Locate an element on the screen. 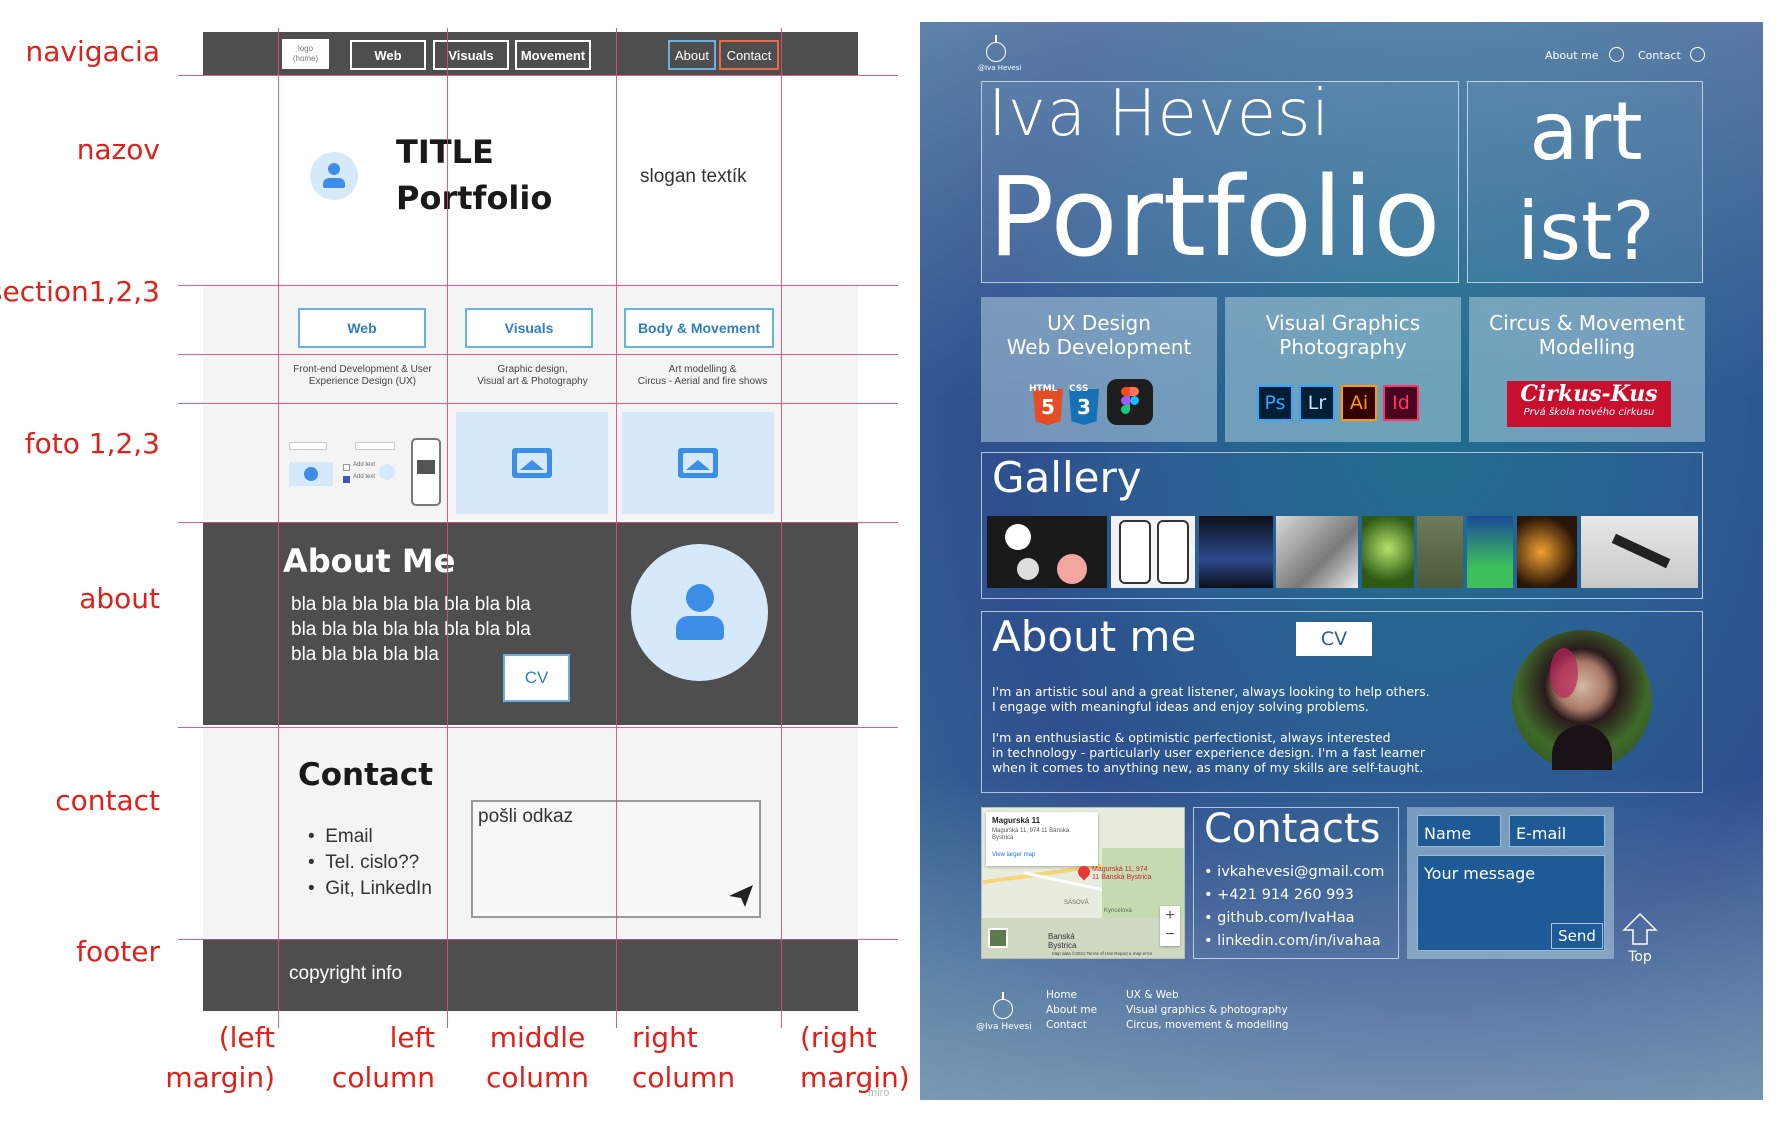 The height and width of the screenshot is (1121, 1782). wire-title-section: TITLE Portfolio slogan textík is located at coordinates (530, 180).